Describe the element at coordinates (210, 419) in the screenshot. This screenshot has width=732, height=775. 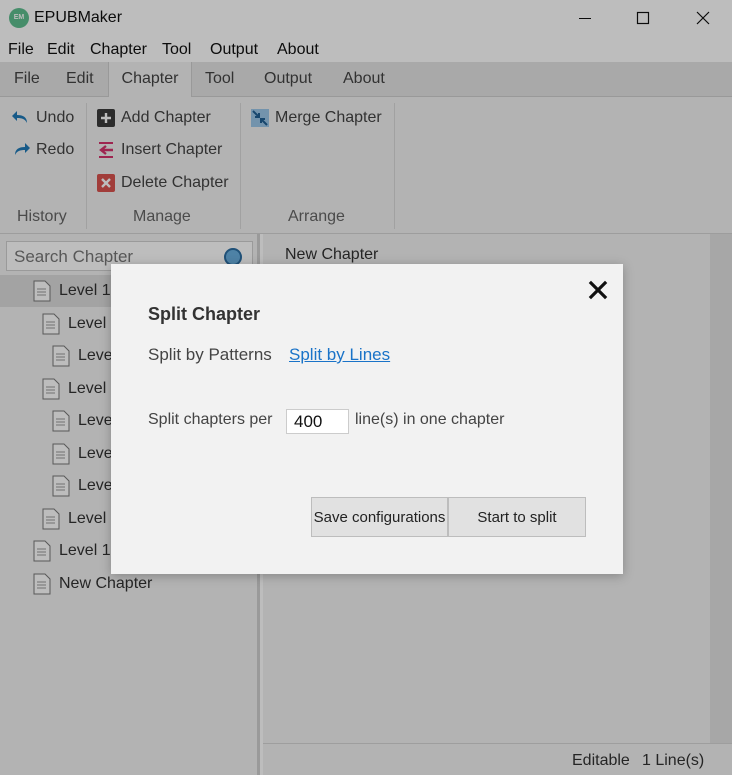
I see `split-per-label: Split chapters per` at that location.